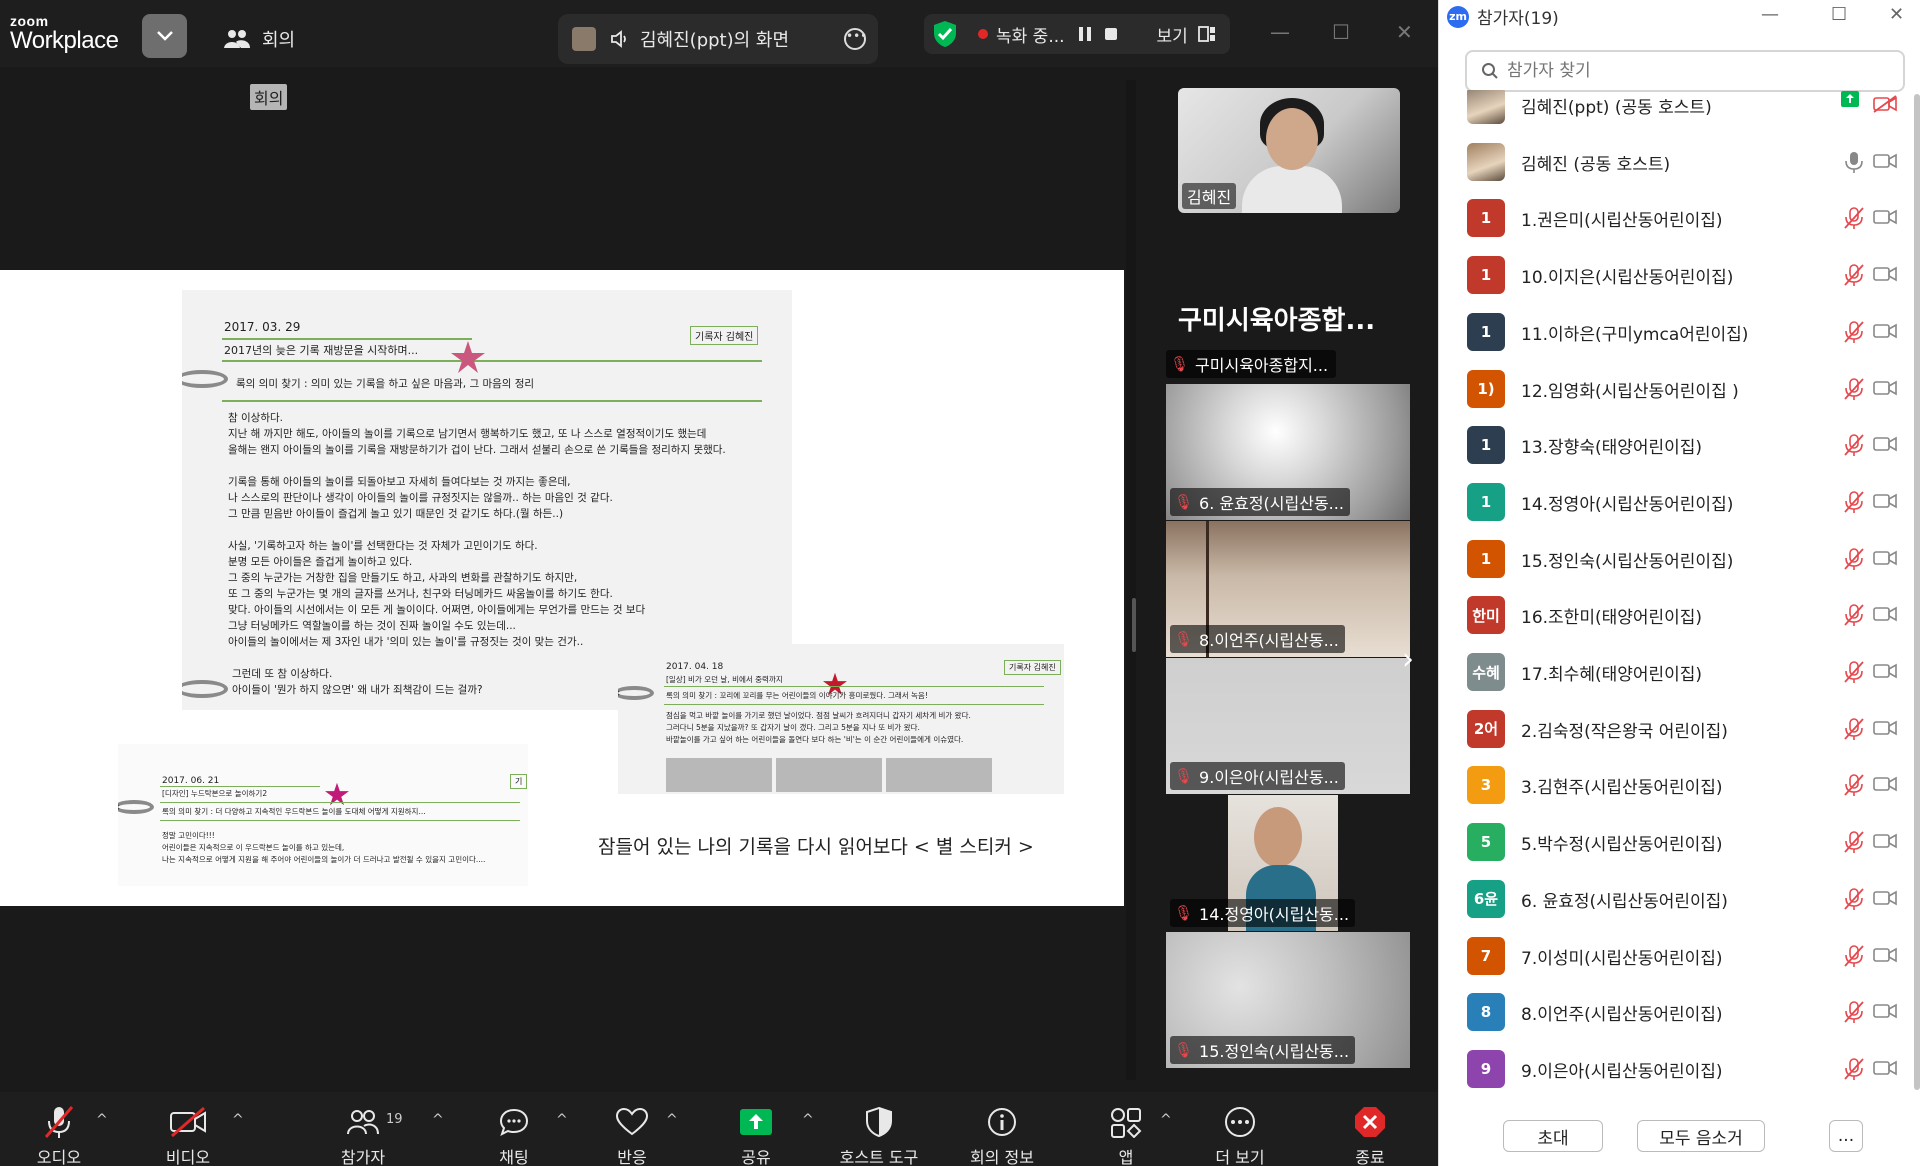  Describe the element at coordinates (1486, 558) in the screenshot. I see `avatar: 1` at that location.